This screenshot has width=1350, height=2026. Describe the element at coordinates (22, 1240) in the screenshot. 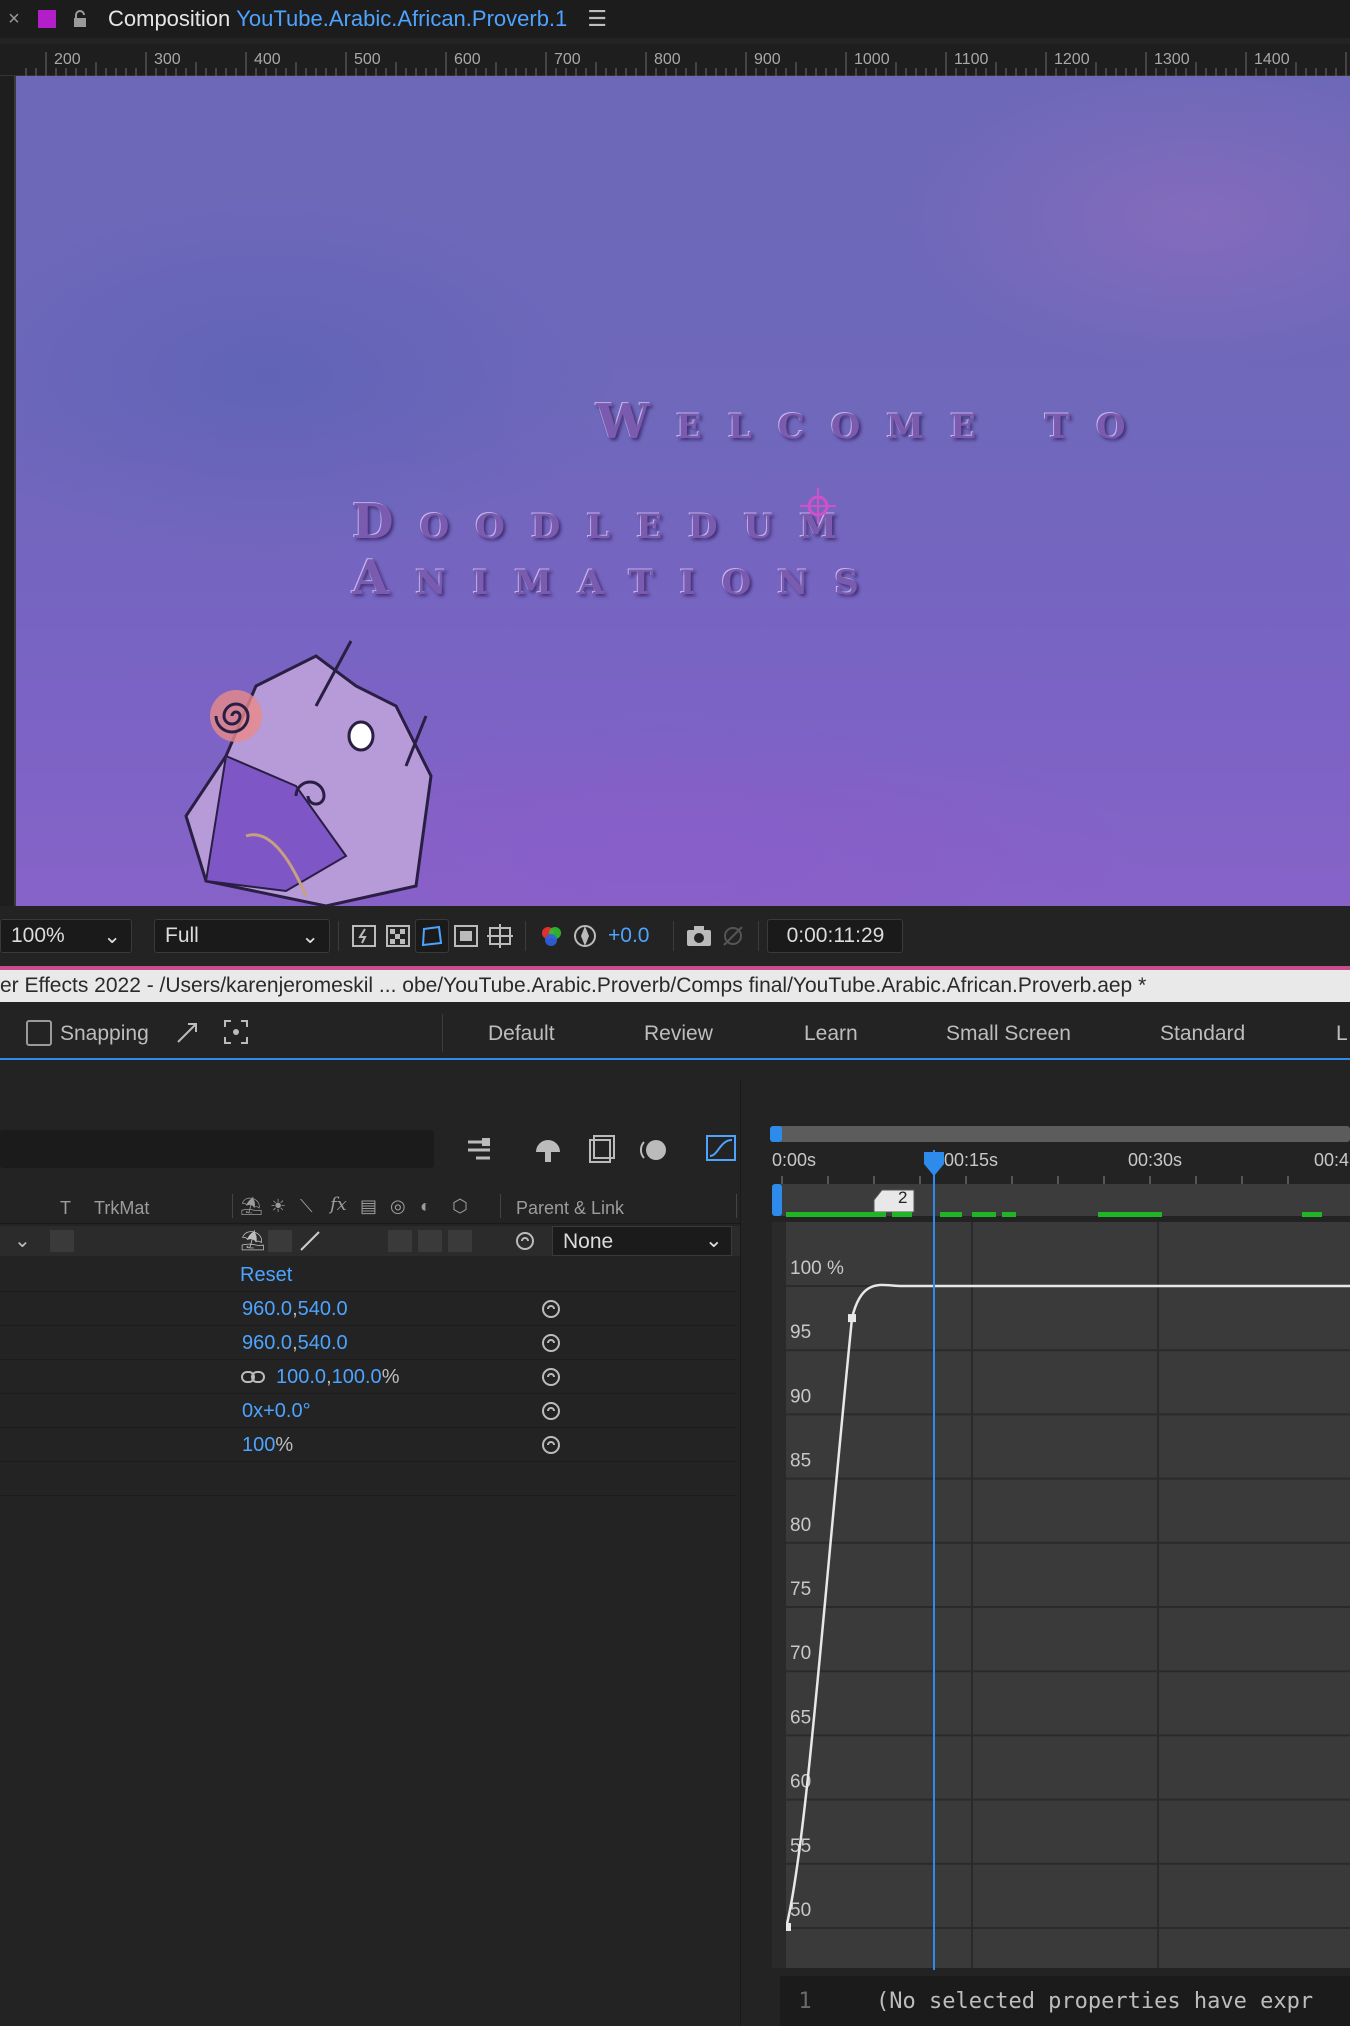

I see `chevron-down-icon: ⌄` at that location.